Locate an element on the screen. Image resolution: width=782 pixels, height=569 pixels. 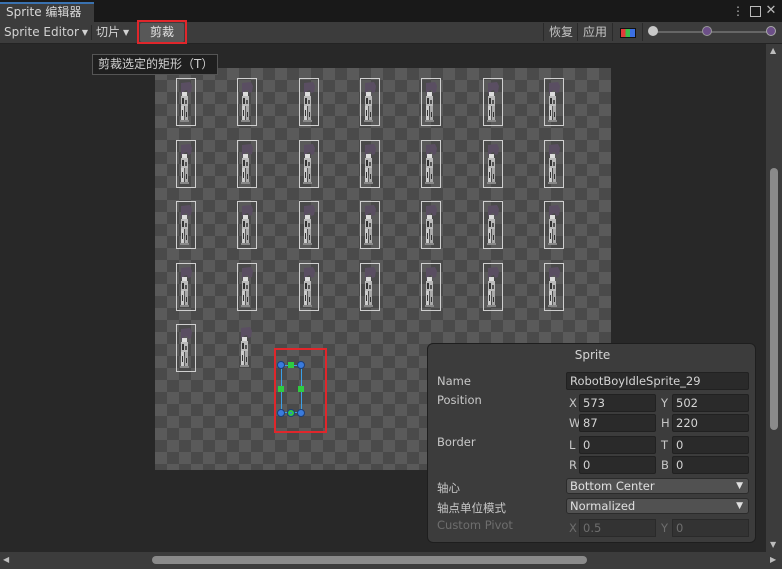
window-tab-bar: Sprite 编辑器 ⋮ ✕ is located at coordinates (391, 11).